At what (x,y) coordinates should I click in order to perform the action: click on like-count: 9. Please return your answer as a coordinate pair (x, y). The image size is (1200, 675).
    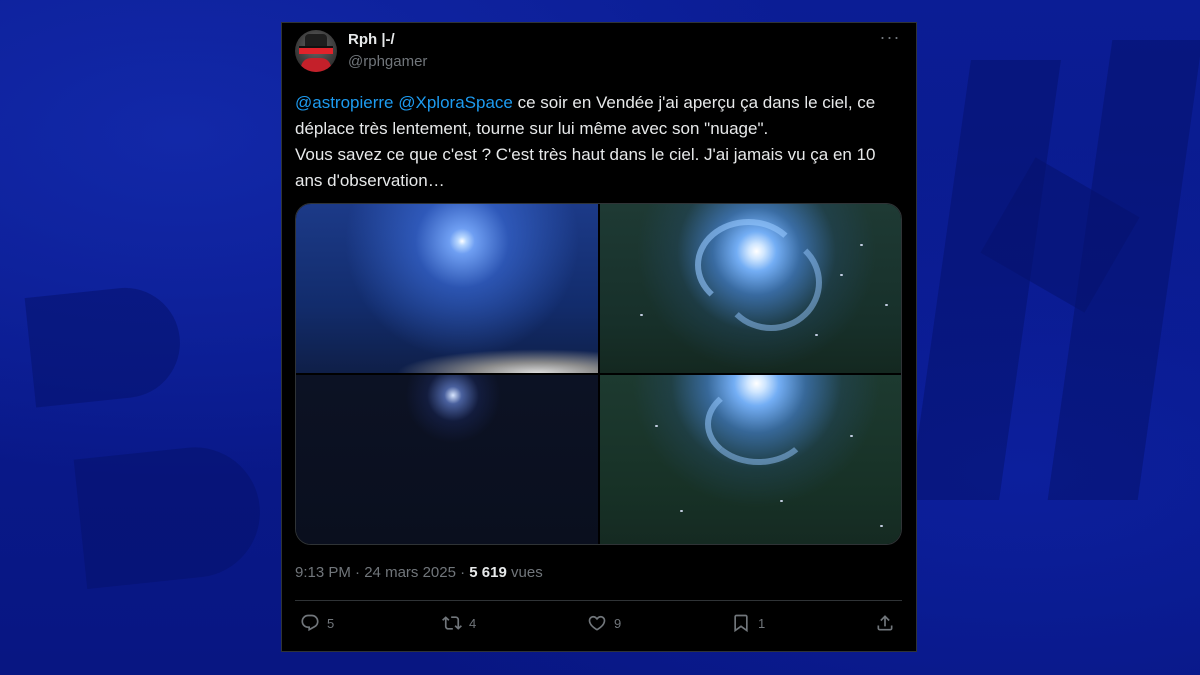
    Looking at the image, I should click on (618, 623).